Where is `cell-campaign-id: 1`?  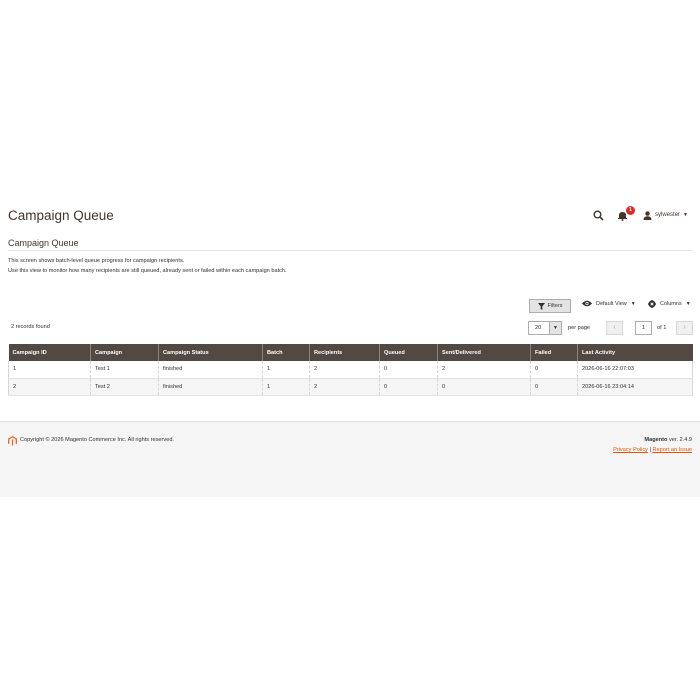
cell-campaign-id: 1 is located at coordinates (49, 370).